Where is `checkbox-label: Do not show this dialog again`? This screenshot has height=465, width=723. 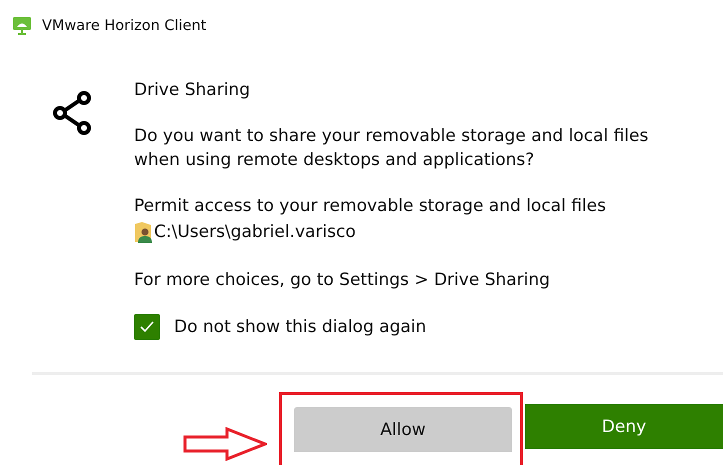 checkbox-label: Do not show this dialog again is located at coordinates (300, 327).